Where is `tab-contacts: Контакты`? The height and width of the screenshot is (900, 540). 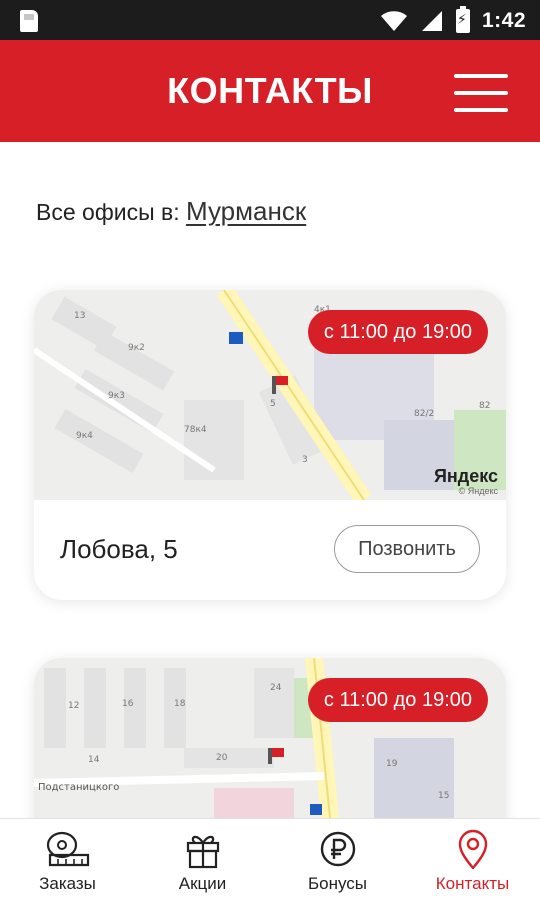 tab-contacts: Контакты is located at coordinates (472, 859).